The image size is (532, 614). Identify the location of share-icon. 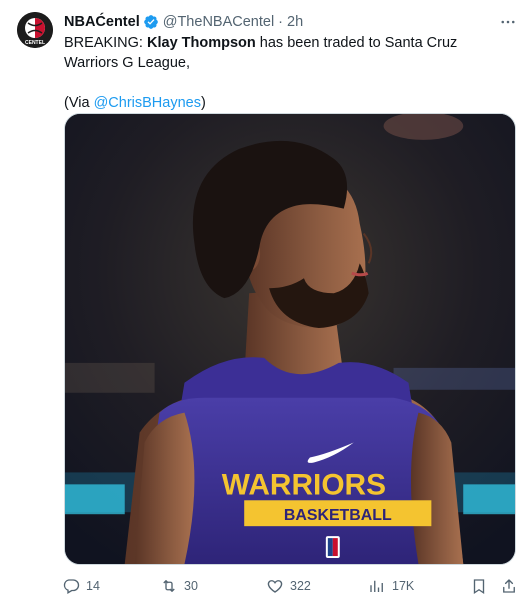
(509, 586).